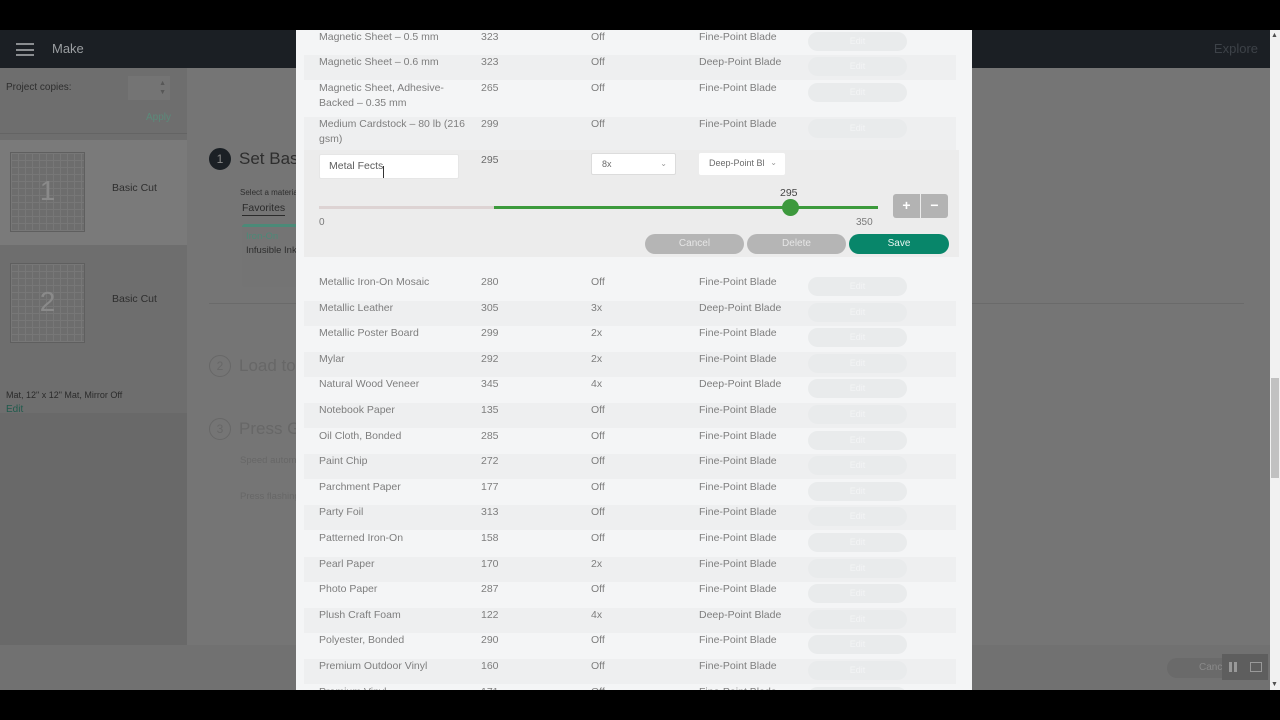 This screenshot has width=1280, height=720. Describe the element at coordinates (490, 640) in the screenshot. I see `pressure-value: 290` at that location.